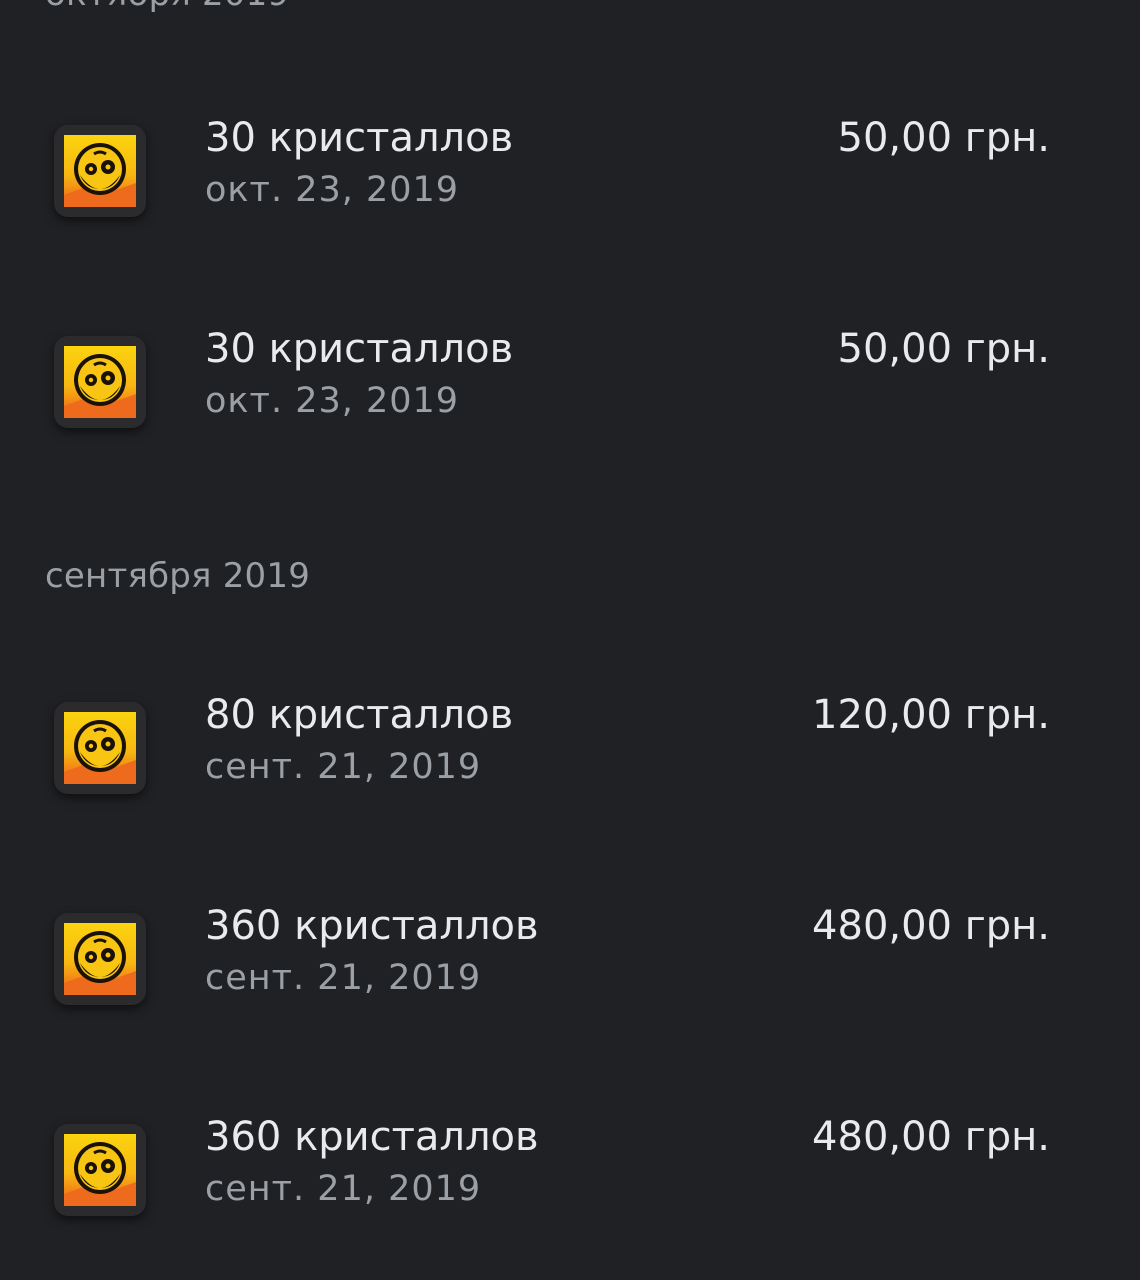 Image resolution: width=1140 pixels, height=1280 pixels. I want to click on item-price: 120,00 грн., so click(931, 715).